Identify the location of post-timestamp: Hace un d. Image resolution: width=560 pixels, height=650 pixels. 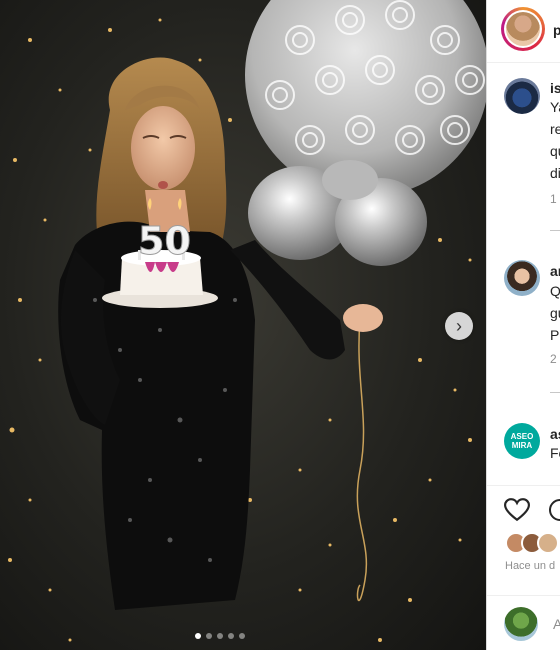
(530, 566).